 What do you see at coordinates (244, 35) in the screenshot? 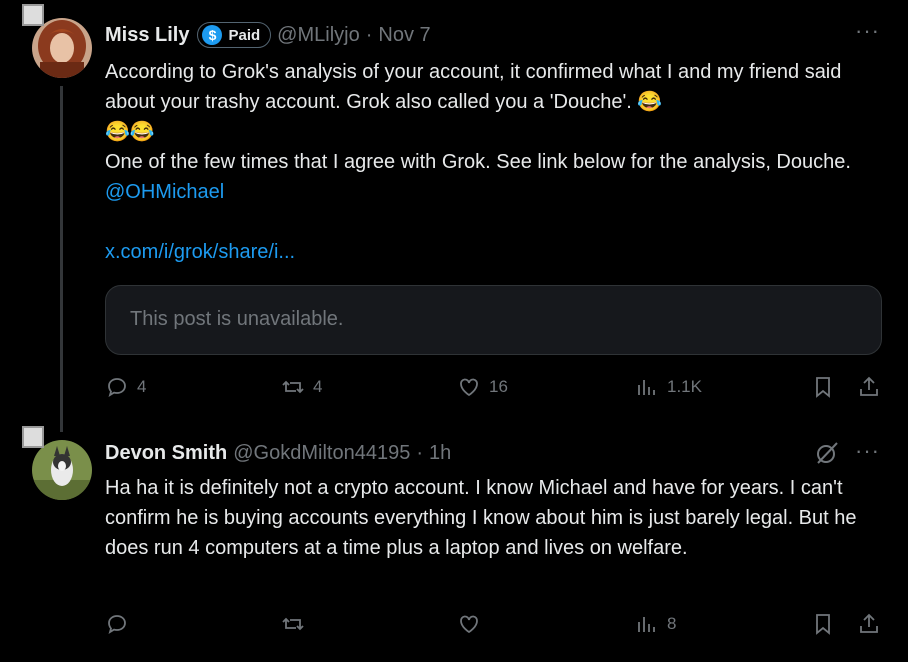
I see `badge-label: Paid` at bounding box center [244, 35].